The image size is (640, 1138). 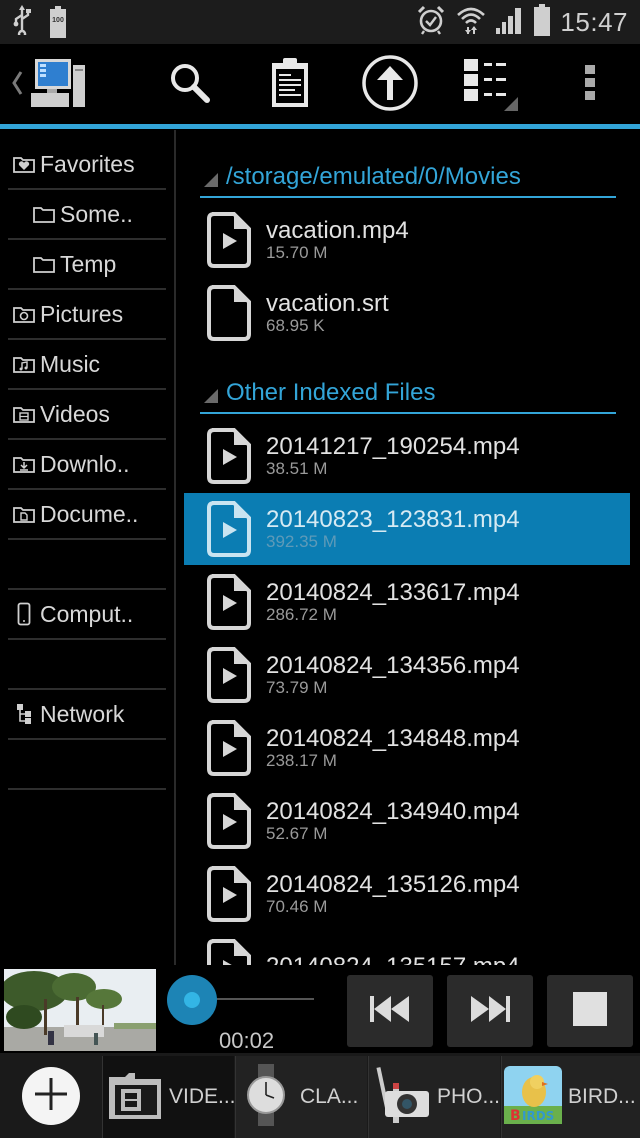 I want to click on up-arrow-circle-icon, so click(x=390, y=85).